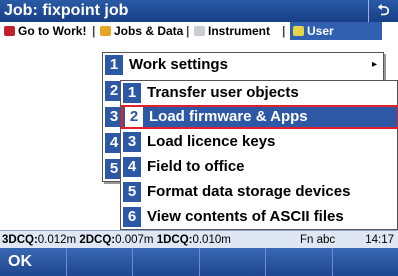 The height and width of the screenshot is (276, 398). What do you see at coordinates (174, 240) in the screenshot?
I see `q1d-label: 1DCQ:` at bounding box center [174, 240].